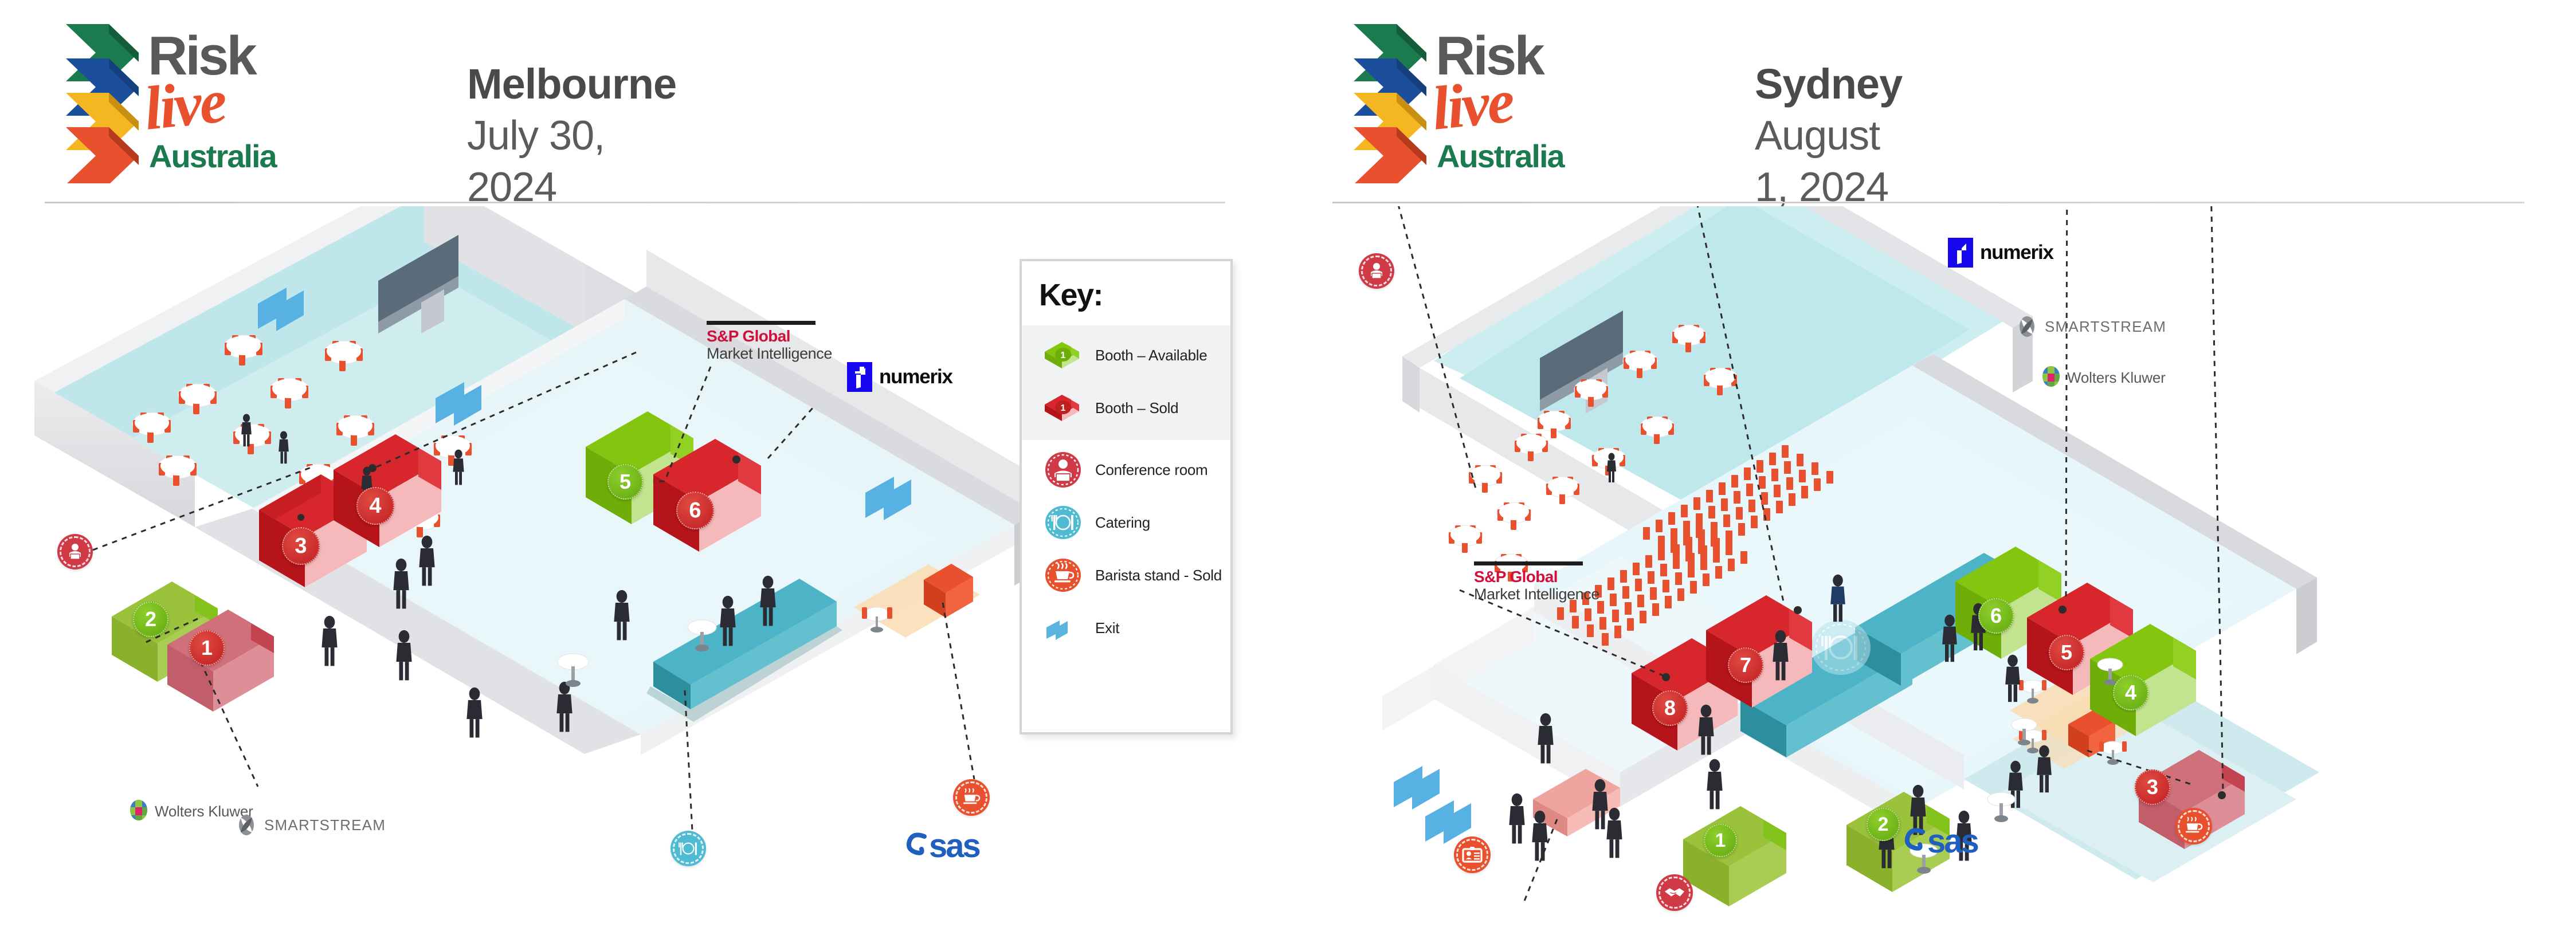 This screenshot has width=2576, height=935. I want to click on key-title: Key:, so click(1071, 295).